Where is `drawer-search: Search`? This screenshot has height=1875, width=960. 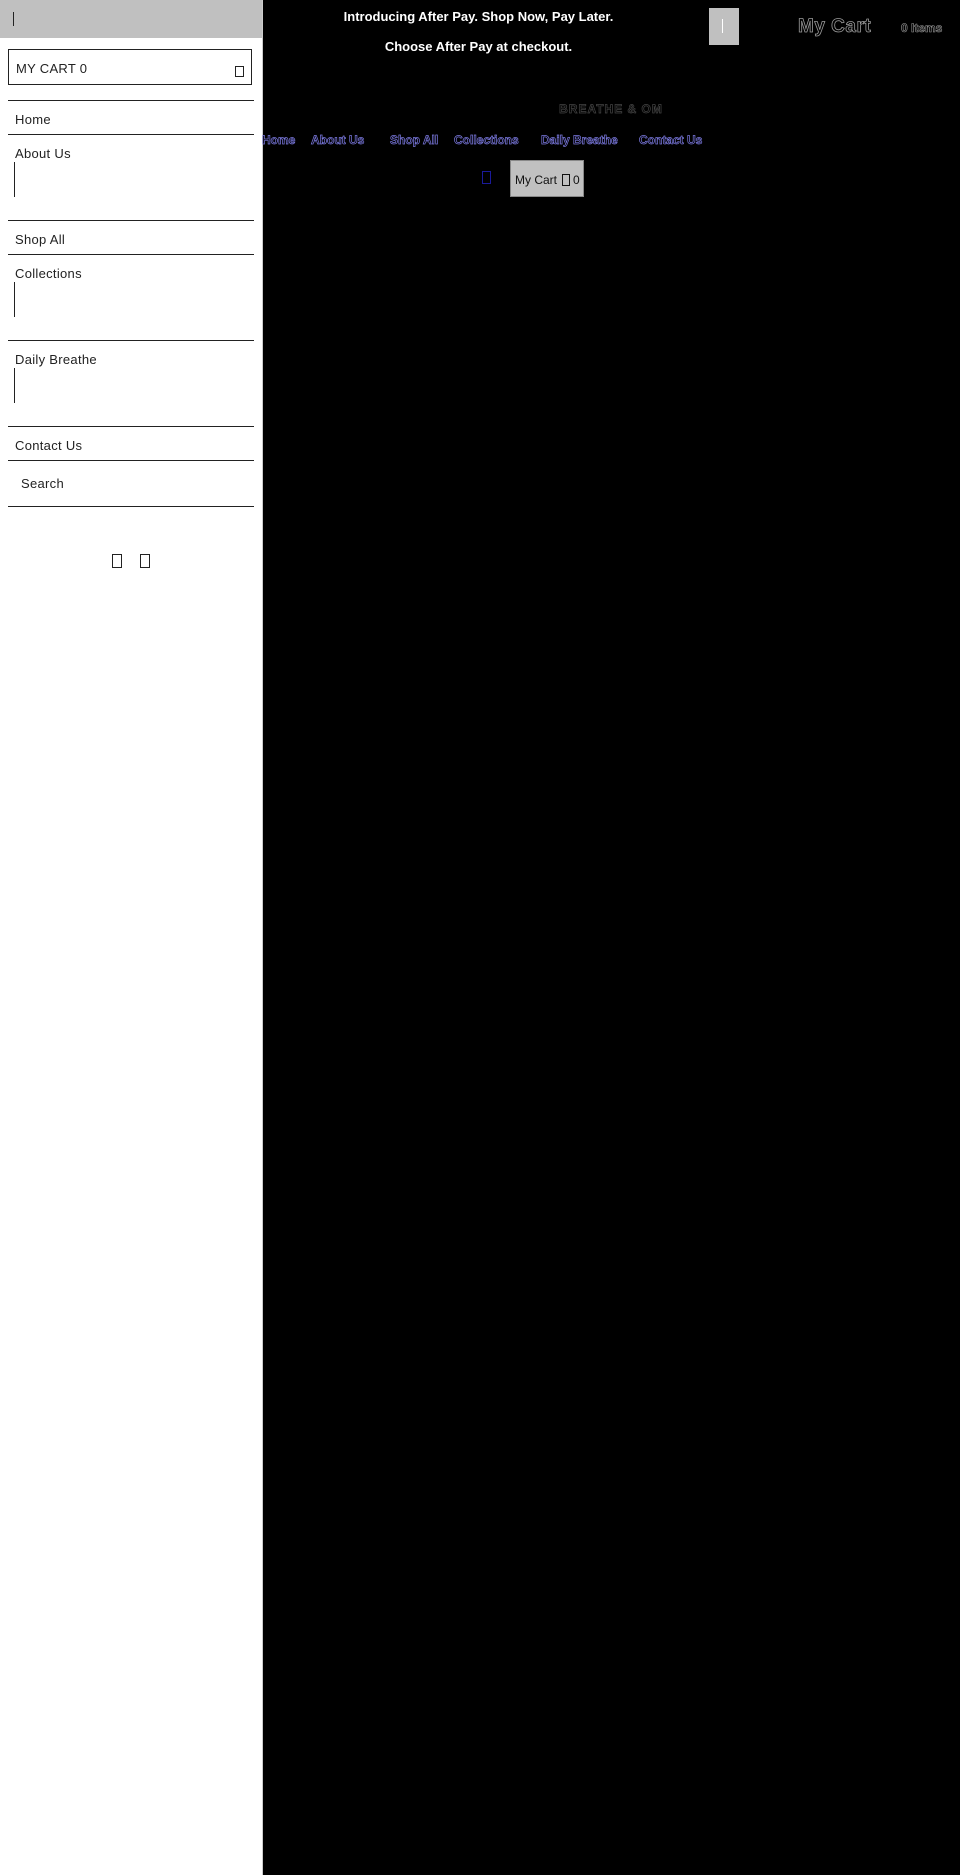 drawer-search: Search is located at coordinates (131, 483).